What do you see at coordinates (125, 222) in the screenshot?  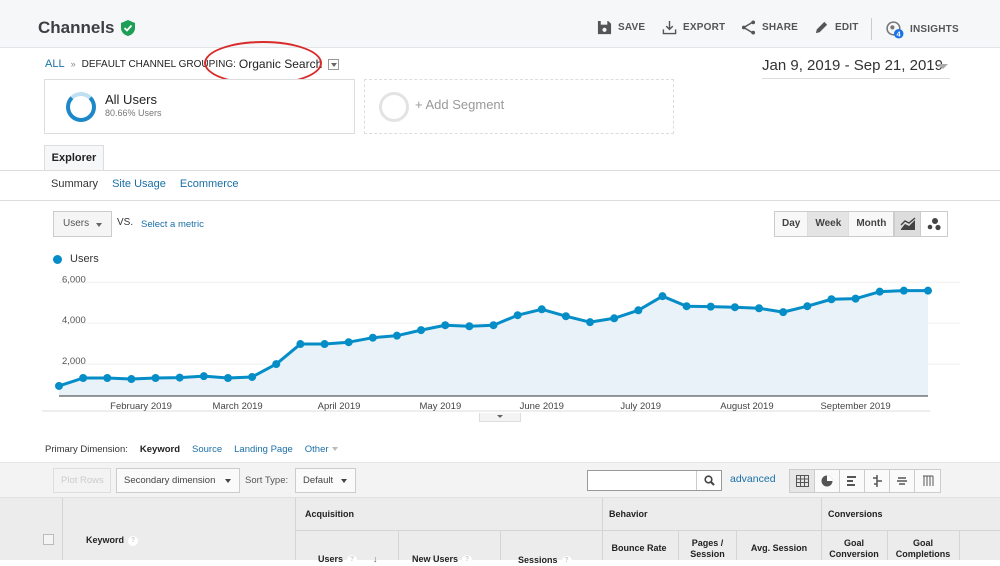 I see `vs-label: VS.` at bounding box center [125, 222].